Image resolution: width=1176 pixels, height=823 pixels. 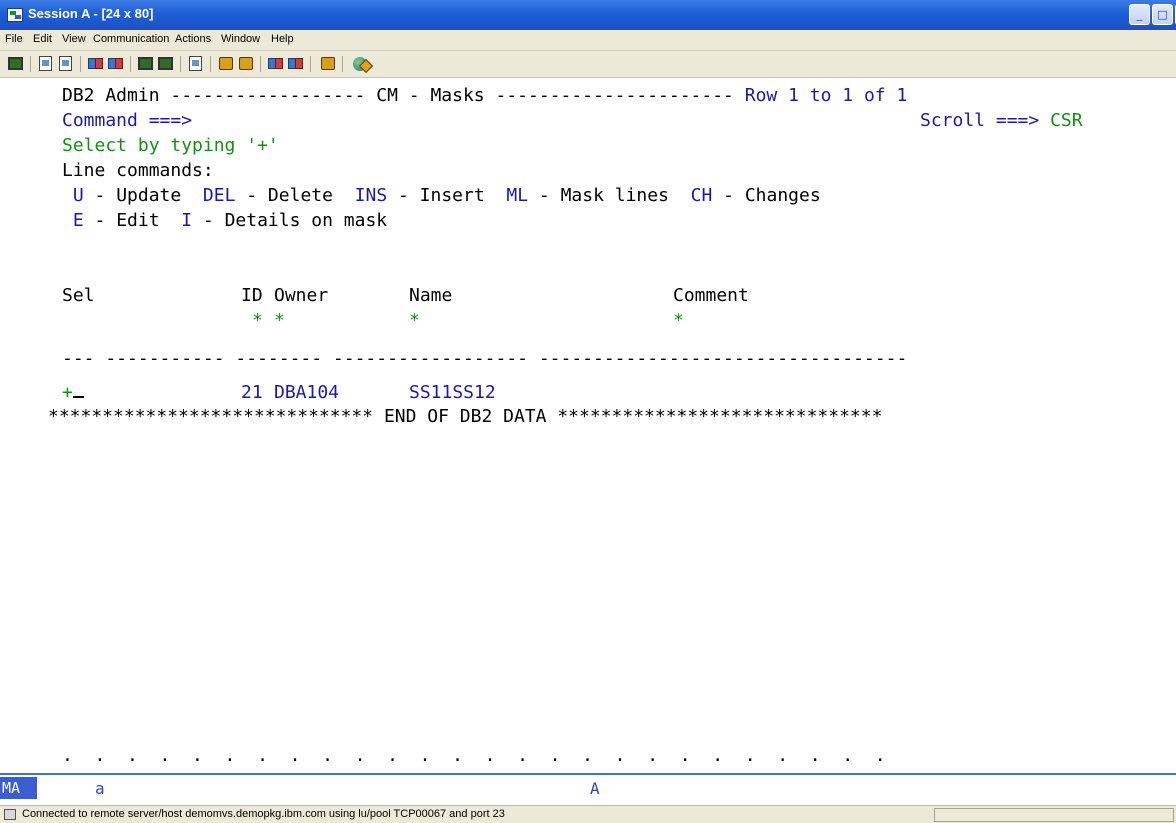 I want to click on row-owner: DBA104, so click(x=307, y=392).